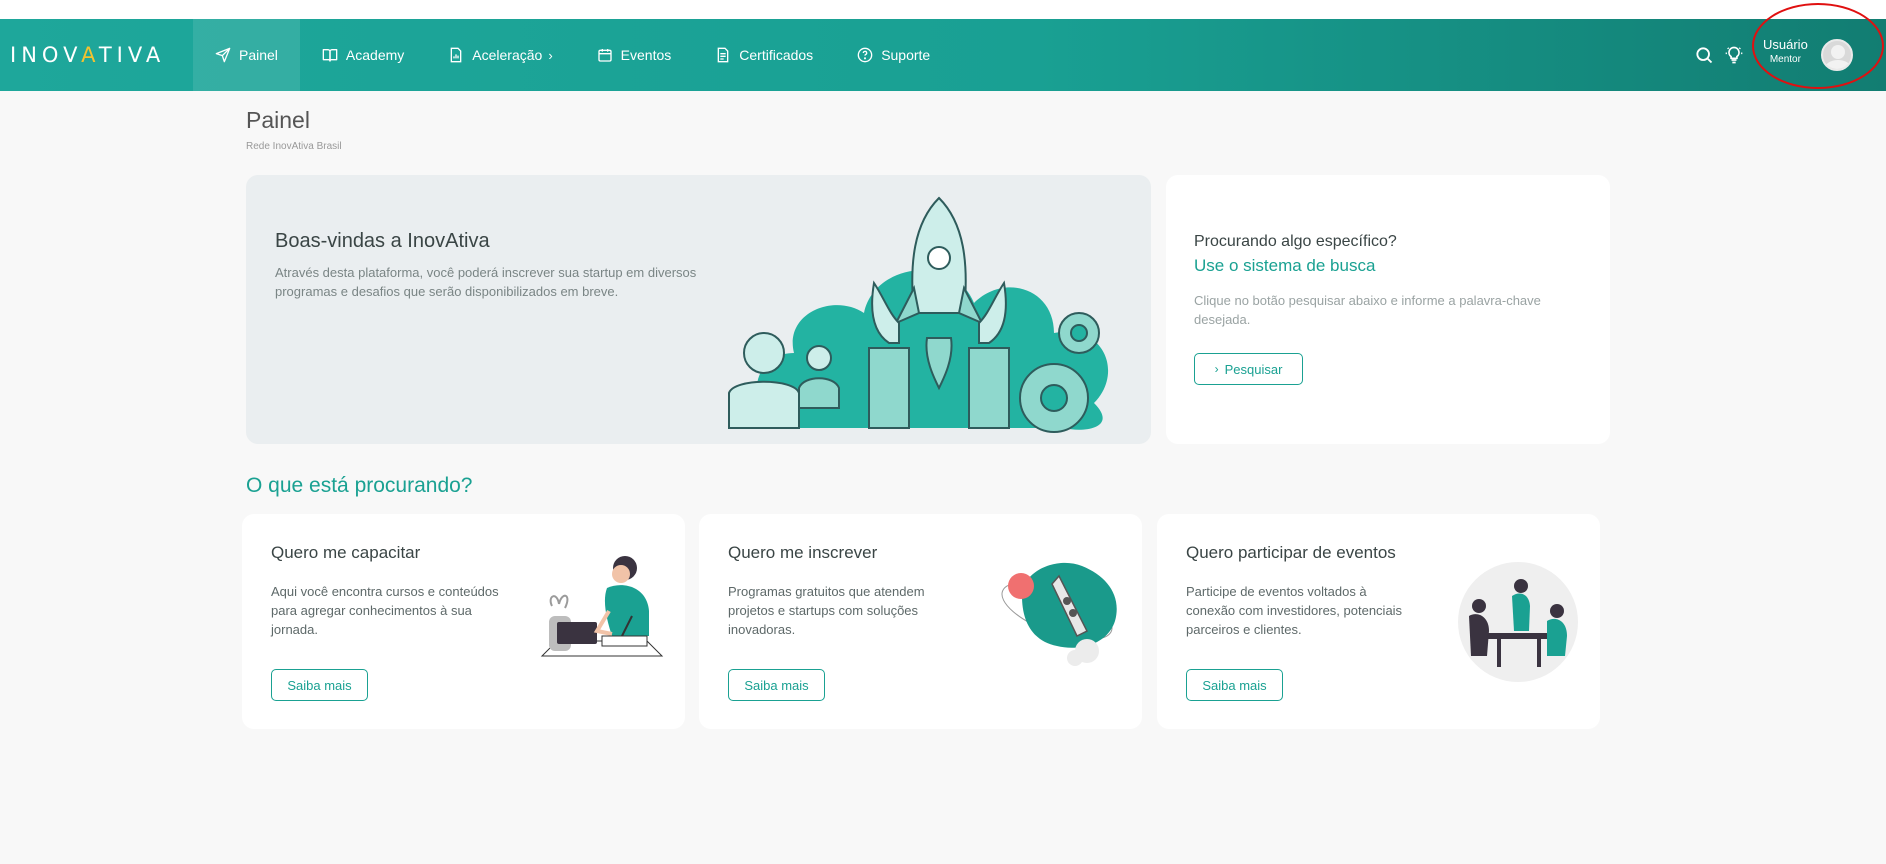  Describe the element at coordinates (803, 552) in the screenshot. I see `card-title: Quero me inscrever` at that location.